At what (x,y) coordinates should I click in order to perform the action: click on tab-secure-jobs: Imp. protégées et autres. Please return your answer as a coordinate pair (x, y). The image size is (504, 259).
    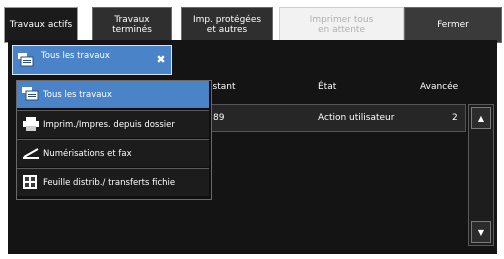
    Looking at the image, I should click on (227, 25).